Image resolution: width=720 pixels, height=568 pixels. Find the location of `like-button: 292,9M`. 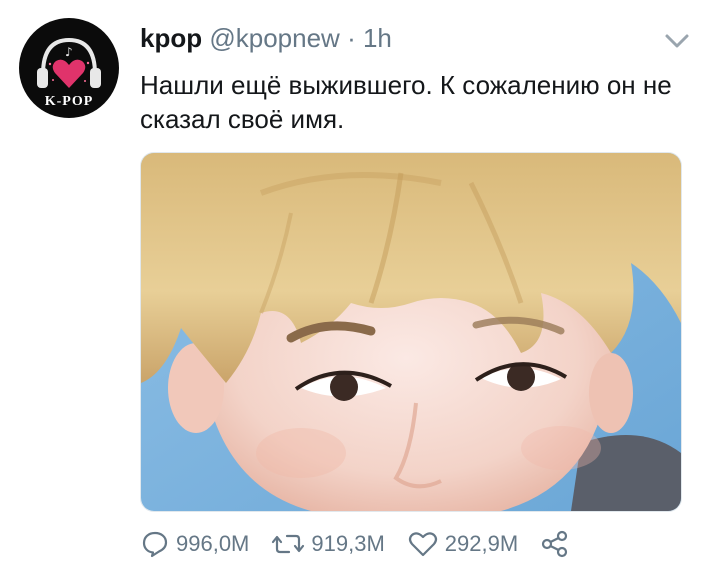

like-button: 292,9M is located at coordinates (462, 544).